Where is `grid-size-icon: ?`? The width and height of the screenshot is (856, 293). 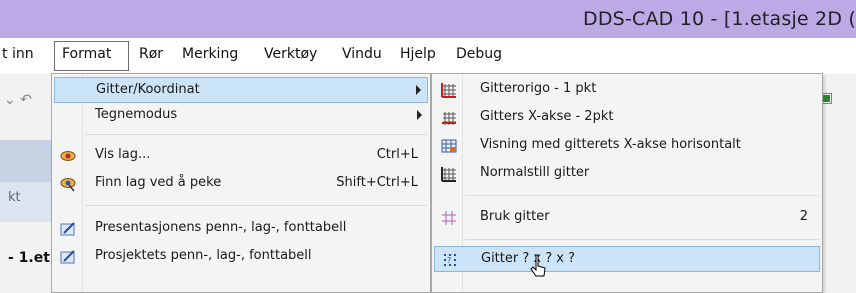
grid-size-icon: ? is located at coordinates (450, 260).